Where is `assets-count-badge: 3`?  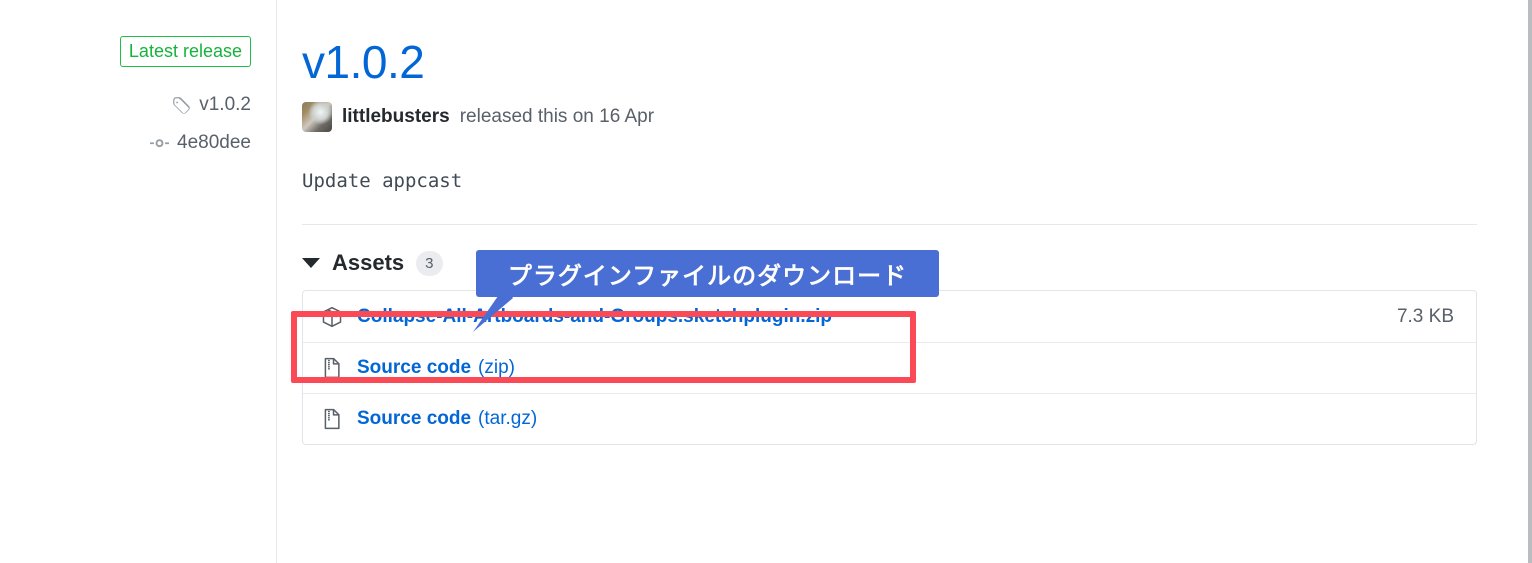 assets-count-badge: 3 is located at coordinates (429, 263).